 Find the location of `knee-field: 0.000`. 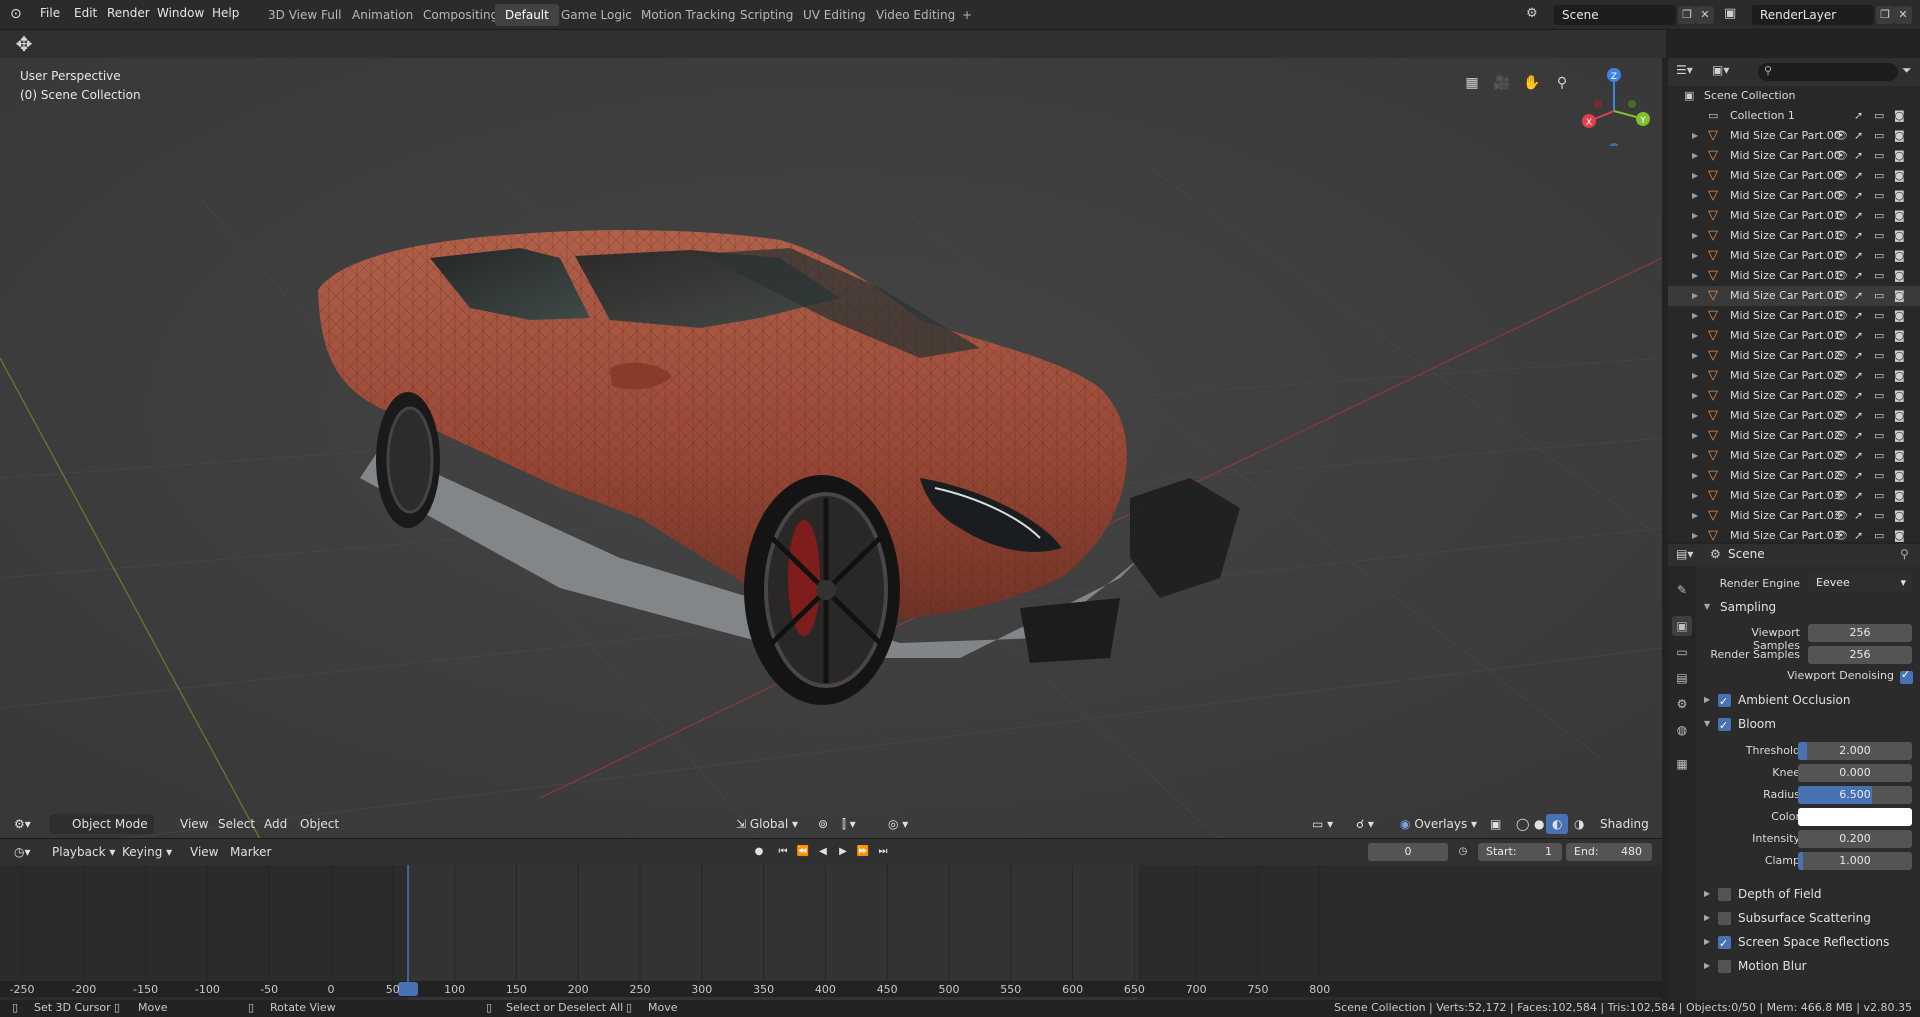

knee-field: 0.000 is located at coordinates (1855, 773).